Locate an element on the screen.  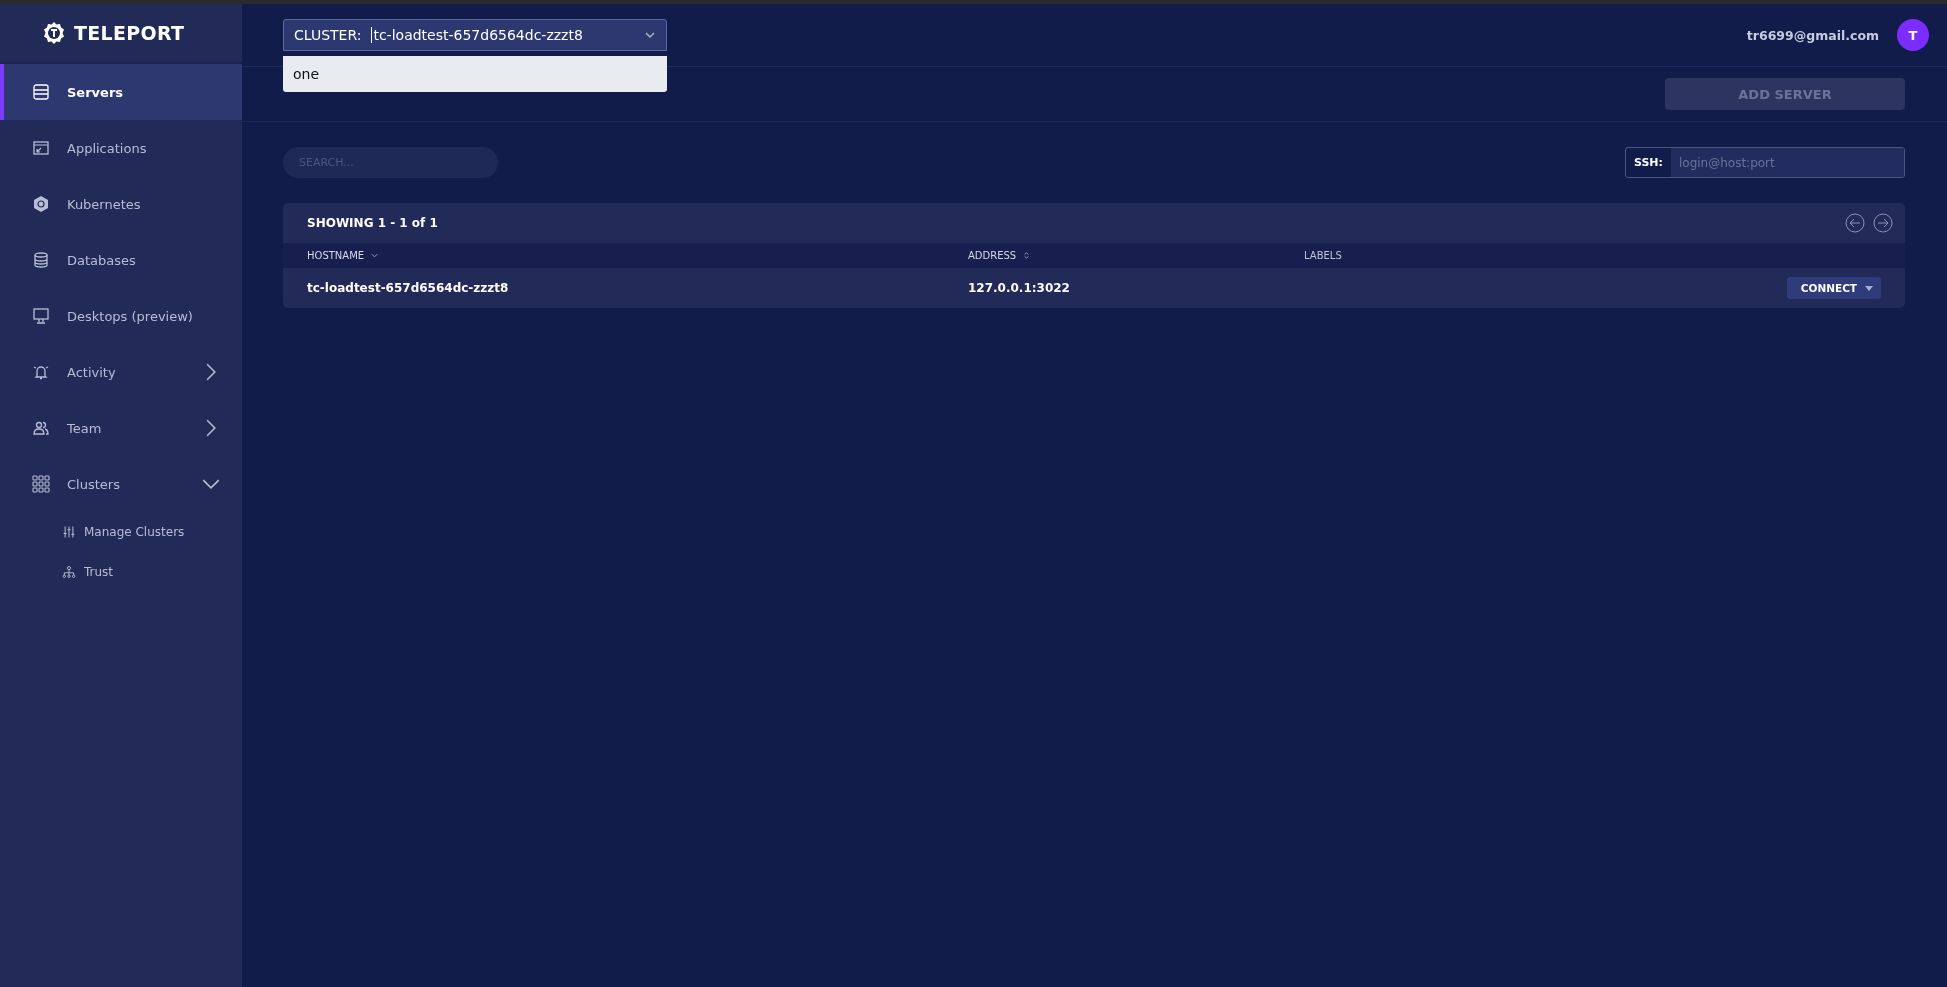
table-cell-text: tc-loadtest-657d6564dc-zzzt8 is located at coordinates (408, 288).